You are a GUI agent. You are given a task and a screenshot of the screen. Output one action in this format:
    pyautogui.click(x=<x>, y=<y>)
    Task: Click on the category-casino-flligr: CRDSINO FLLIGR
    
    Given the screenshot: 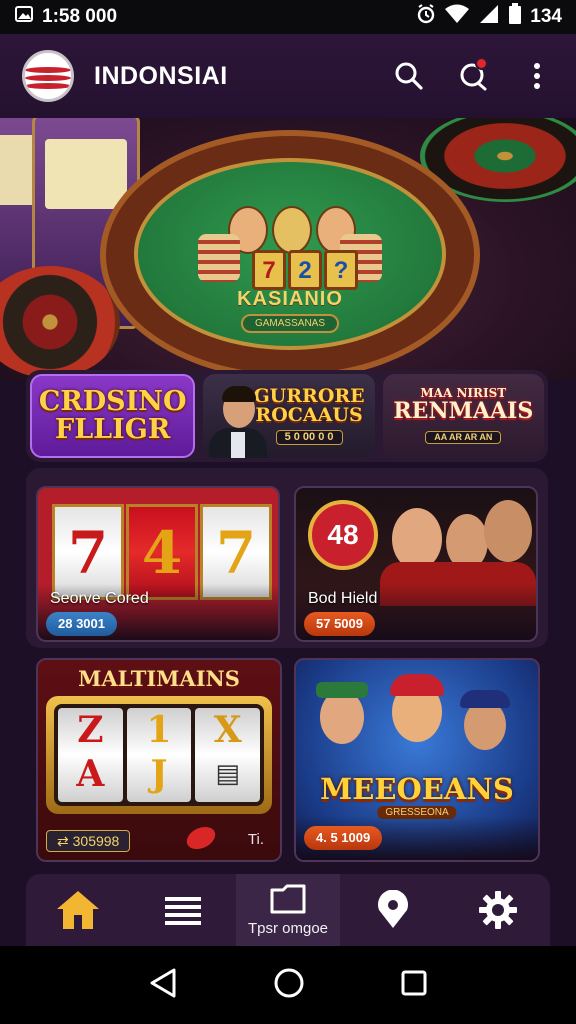 What is the action you would take?
    pyautogui.click(x=113, y=416)
    